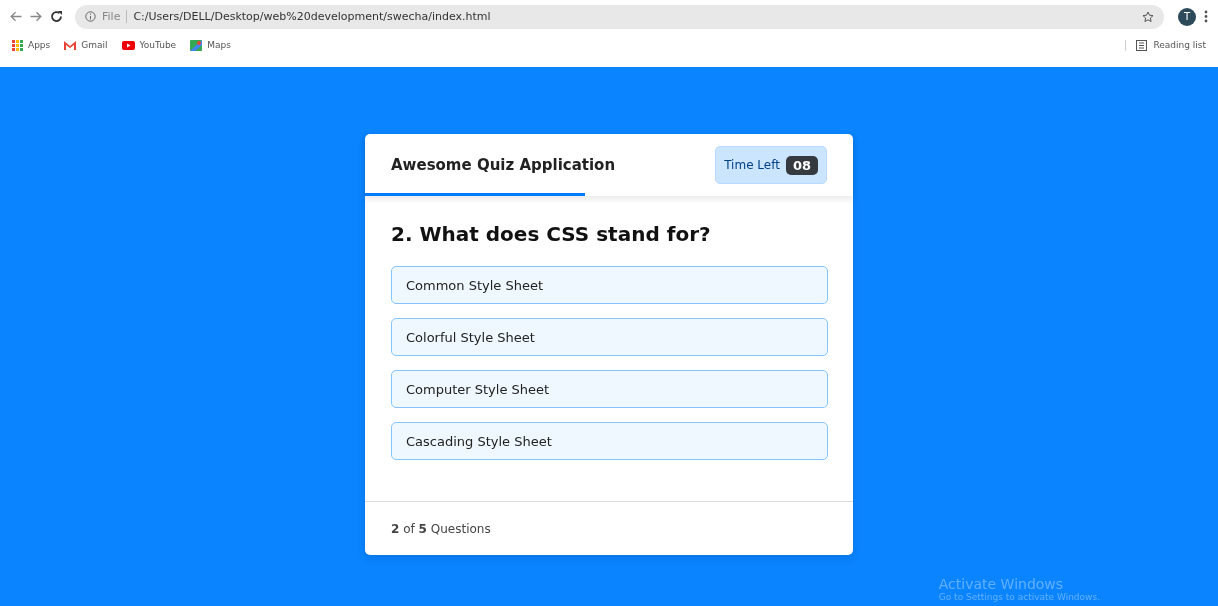  I want to click on address-bar: File C:/Users/DELL/Desktop/web%20development/swecha/index.html, so click(619, 16).